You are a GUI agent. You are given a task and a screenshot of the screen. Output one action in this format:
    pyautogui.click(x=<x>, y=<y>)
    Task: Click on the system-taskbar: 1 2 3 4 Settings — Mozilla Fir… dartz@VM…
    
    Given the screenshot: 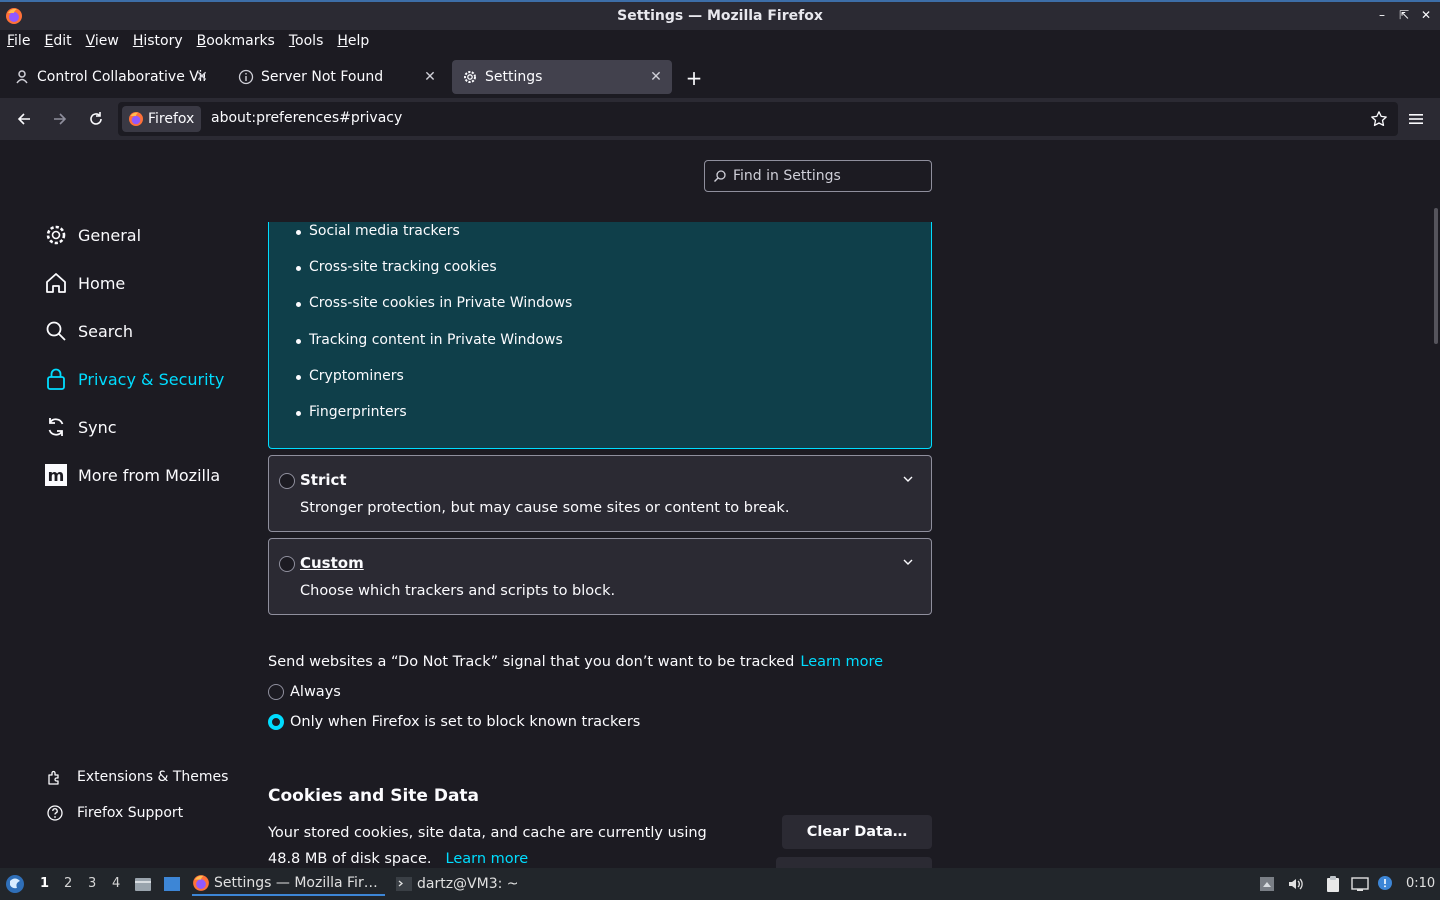 What is the action you would take?
    pyautogui.click(x=720, y=884)
    